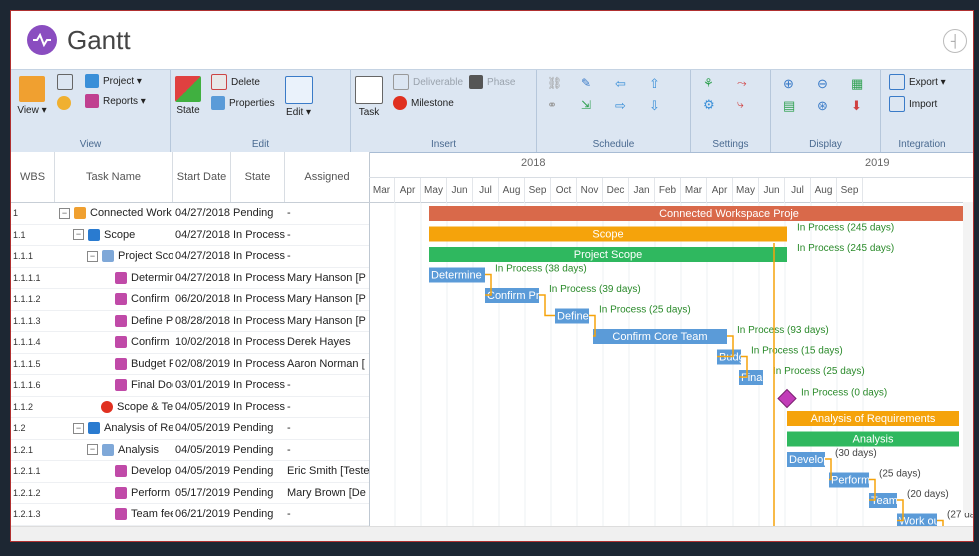 The width and height of the screenshot is (979, 556). What do you see at coordinates (787, 398) in the screenshot?
I see `milestone-diamond` at bounding box center [787, 398].